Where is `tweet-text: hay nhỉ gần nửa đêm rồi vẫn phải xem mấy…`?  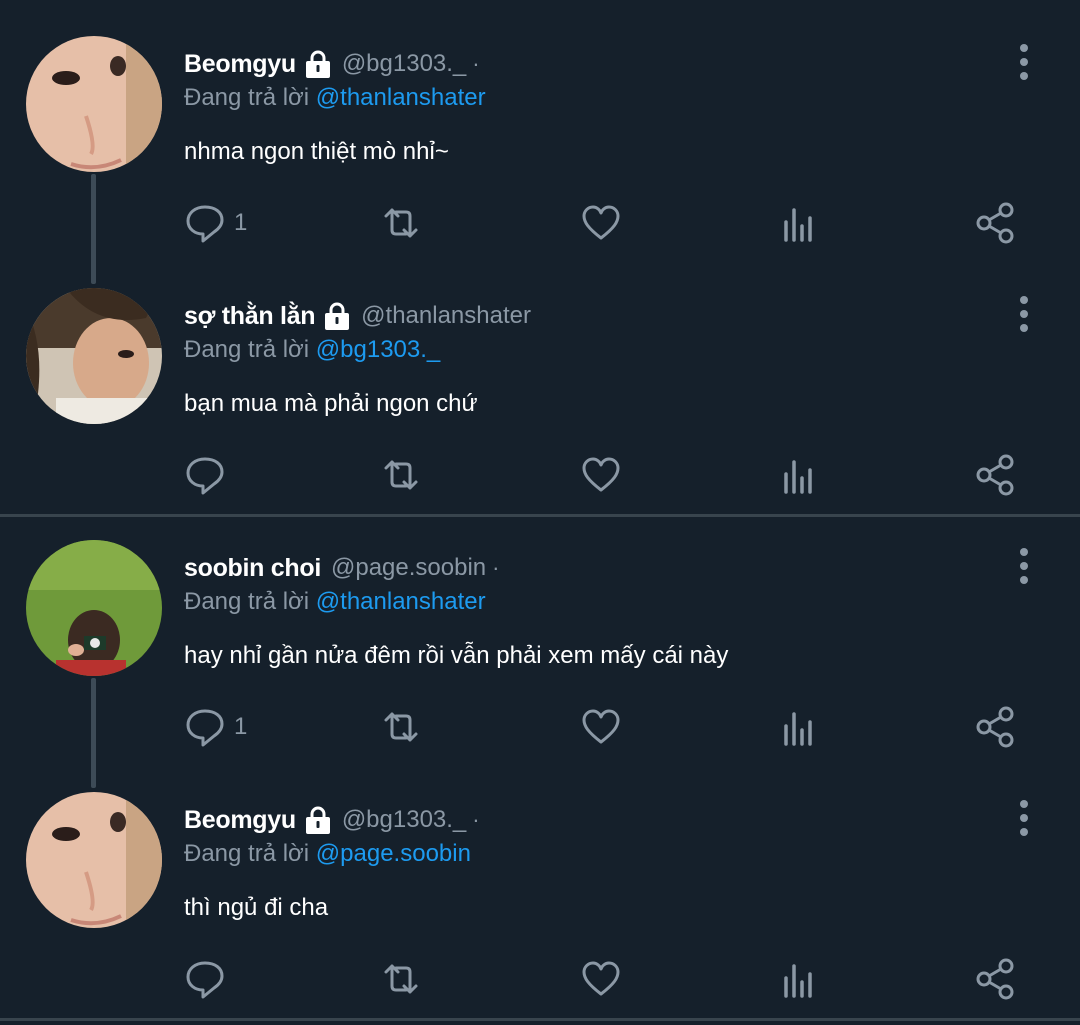
tweet-text: hay nhỉ gần nửa đêm rồi vẫn phải xem mấy… is located at coordinates (456, 655).